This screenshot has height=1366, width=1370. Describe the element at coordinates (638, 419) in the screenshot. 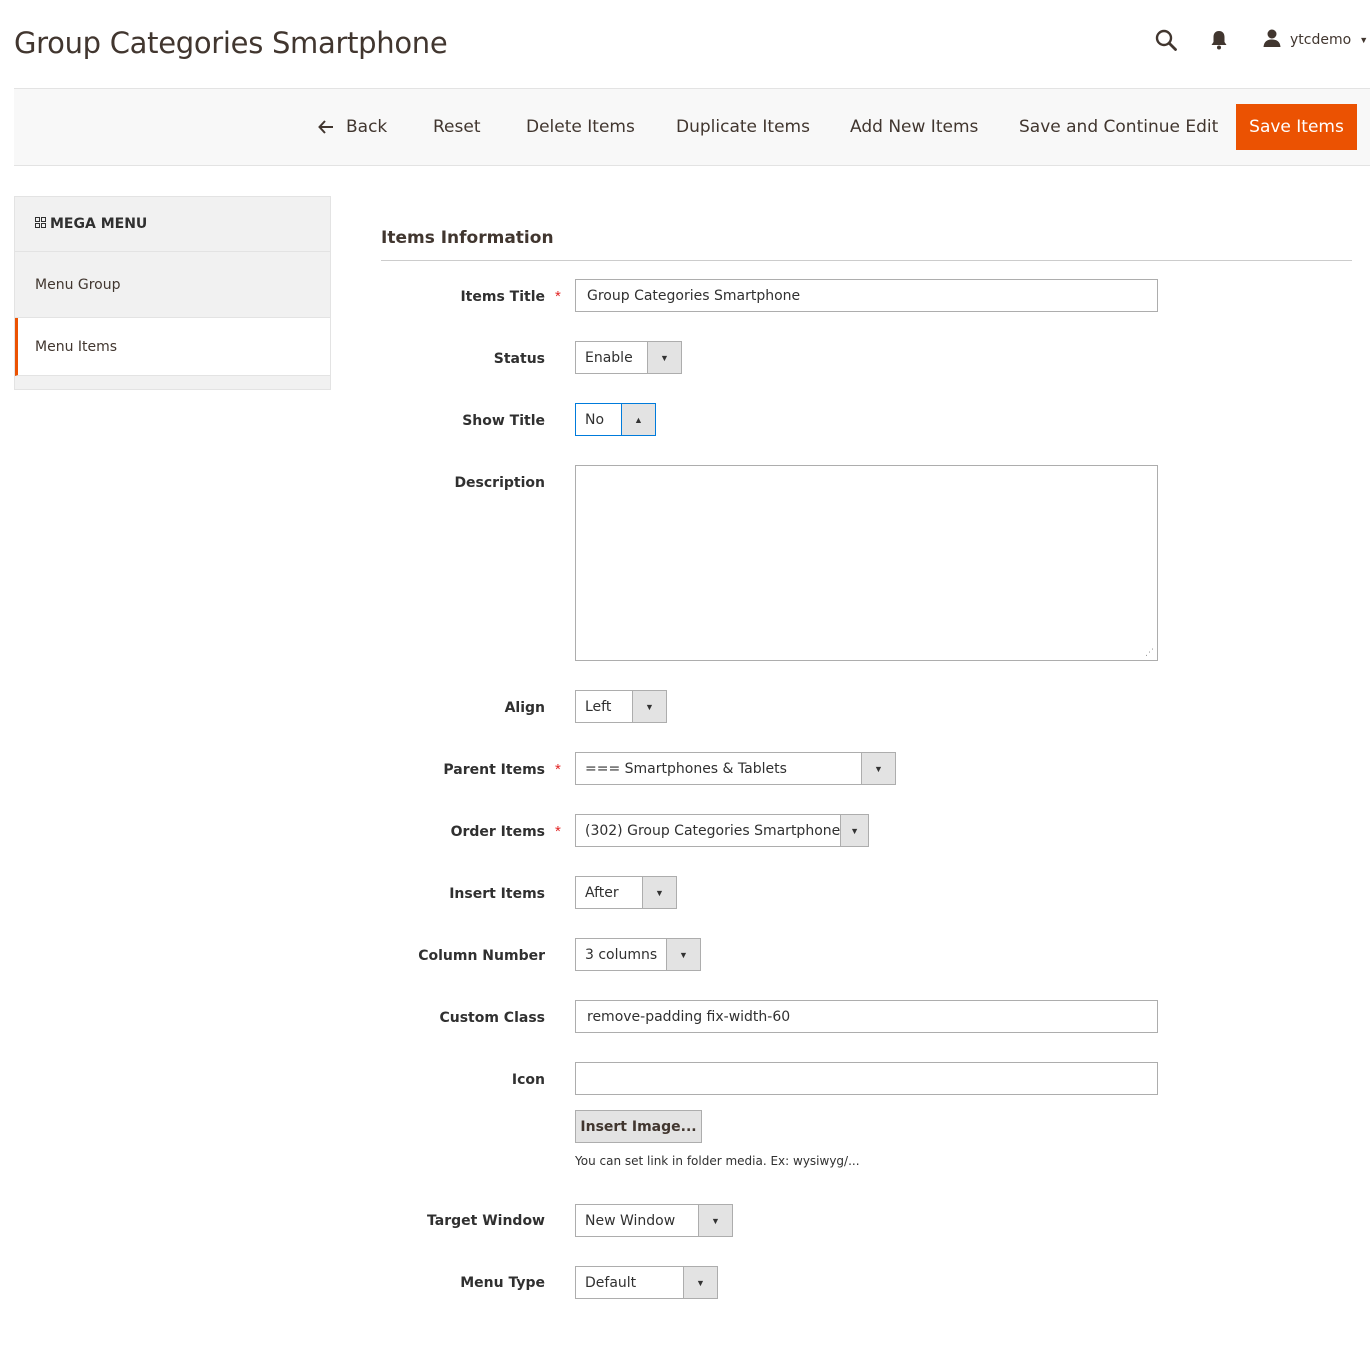

I see `chevron-up-icon: ▲` at that location.